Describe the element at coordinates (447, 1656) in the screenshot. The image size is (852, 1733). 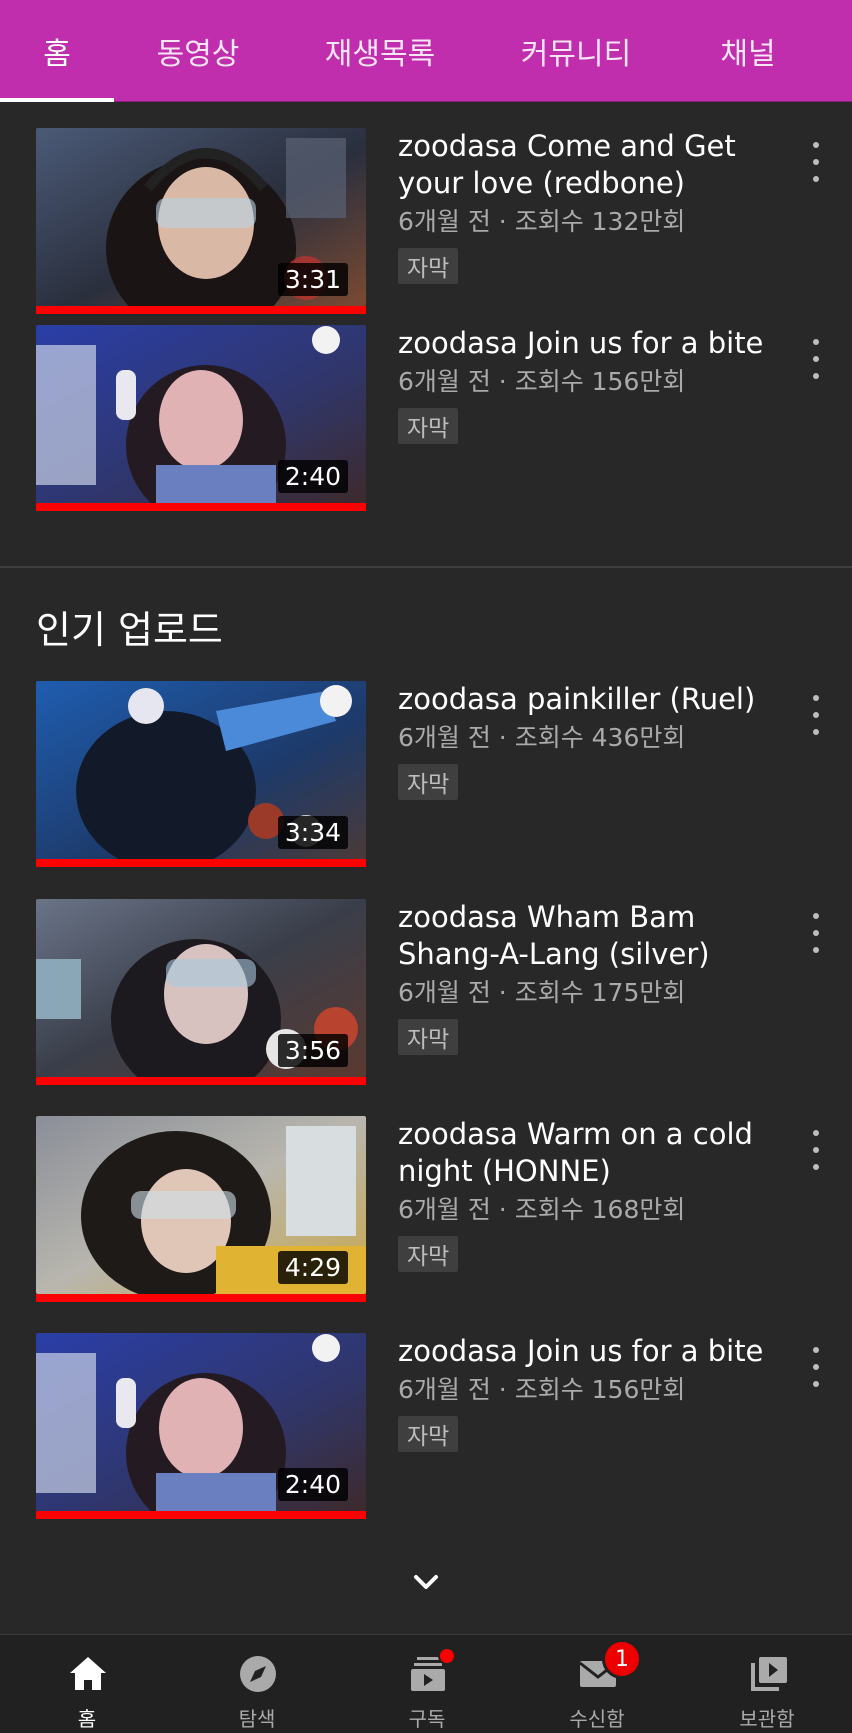
I see `notification-dot` at that location.